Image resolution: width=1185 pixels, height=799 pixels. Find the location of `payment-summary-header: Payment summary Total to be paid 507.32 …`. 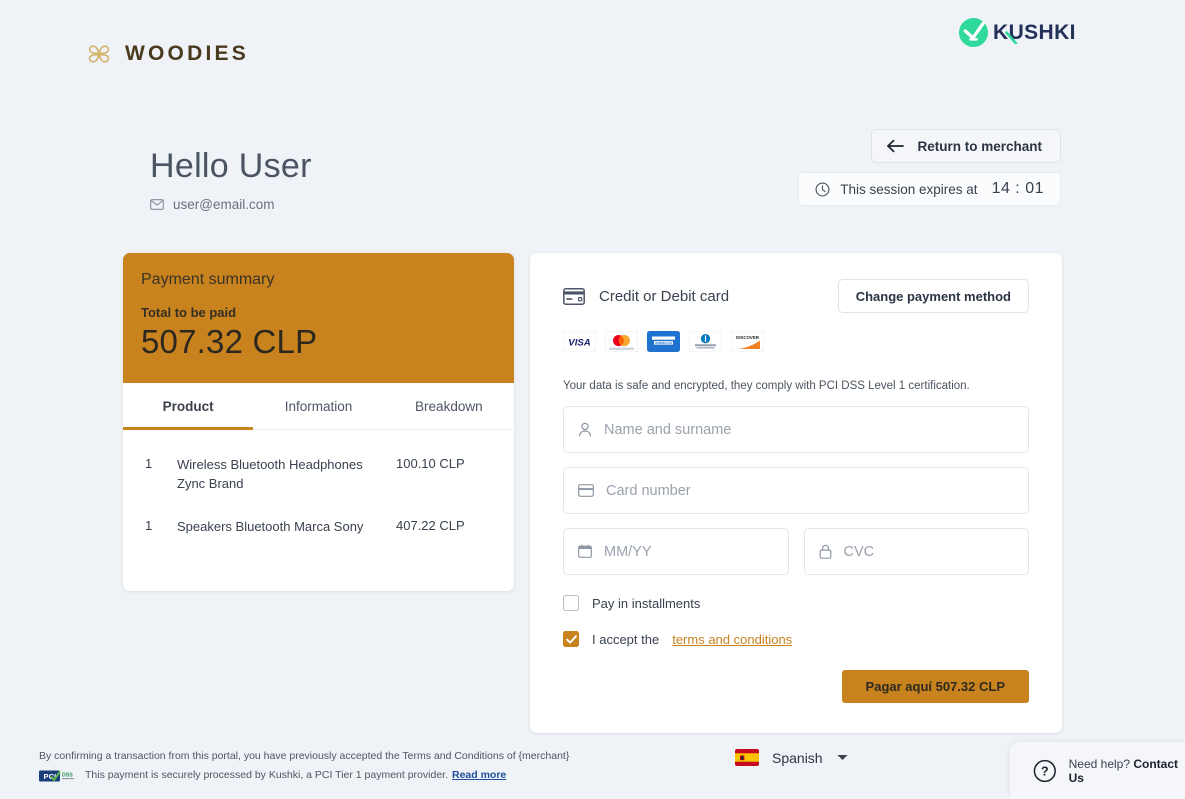

payment-summary-header: Payment summary Total to be paid 507.32 … is located at coordinates (318, 318).